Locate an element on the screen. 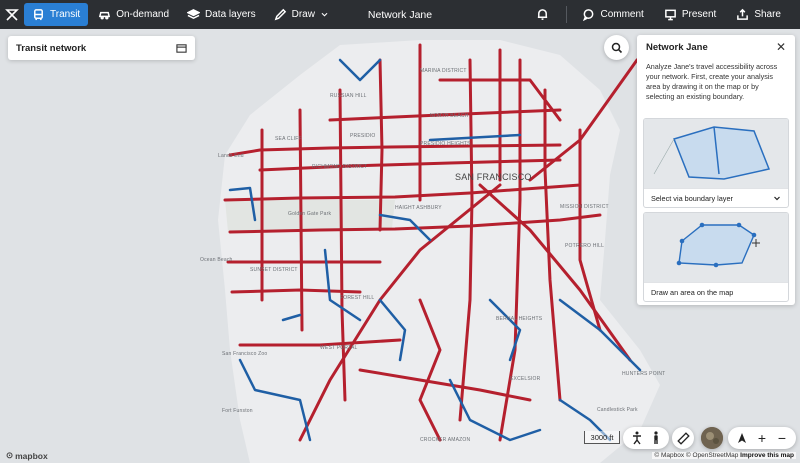 This screenshot has width=800, height=463. map-label: EXCELSIOR is located at coordinates (525, 379).